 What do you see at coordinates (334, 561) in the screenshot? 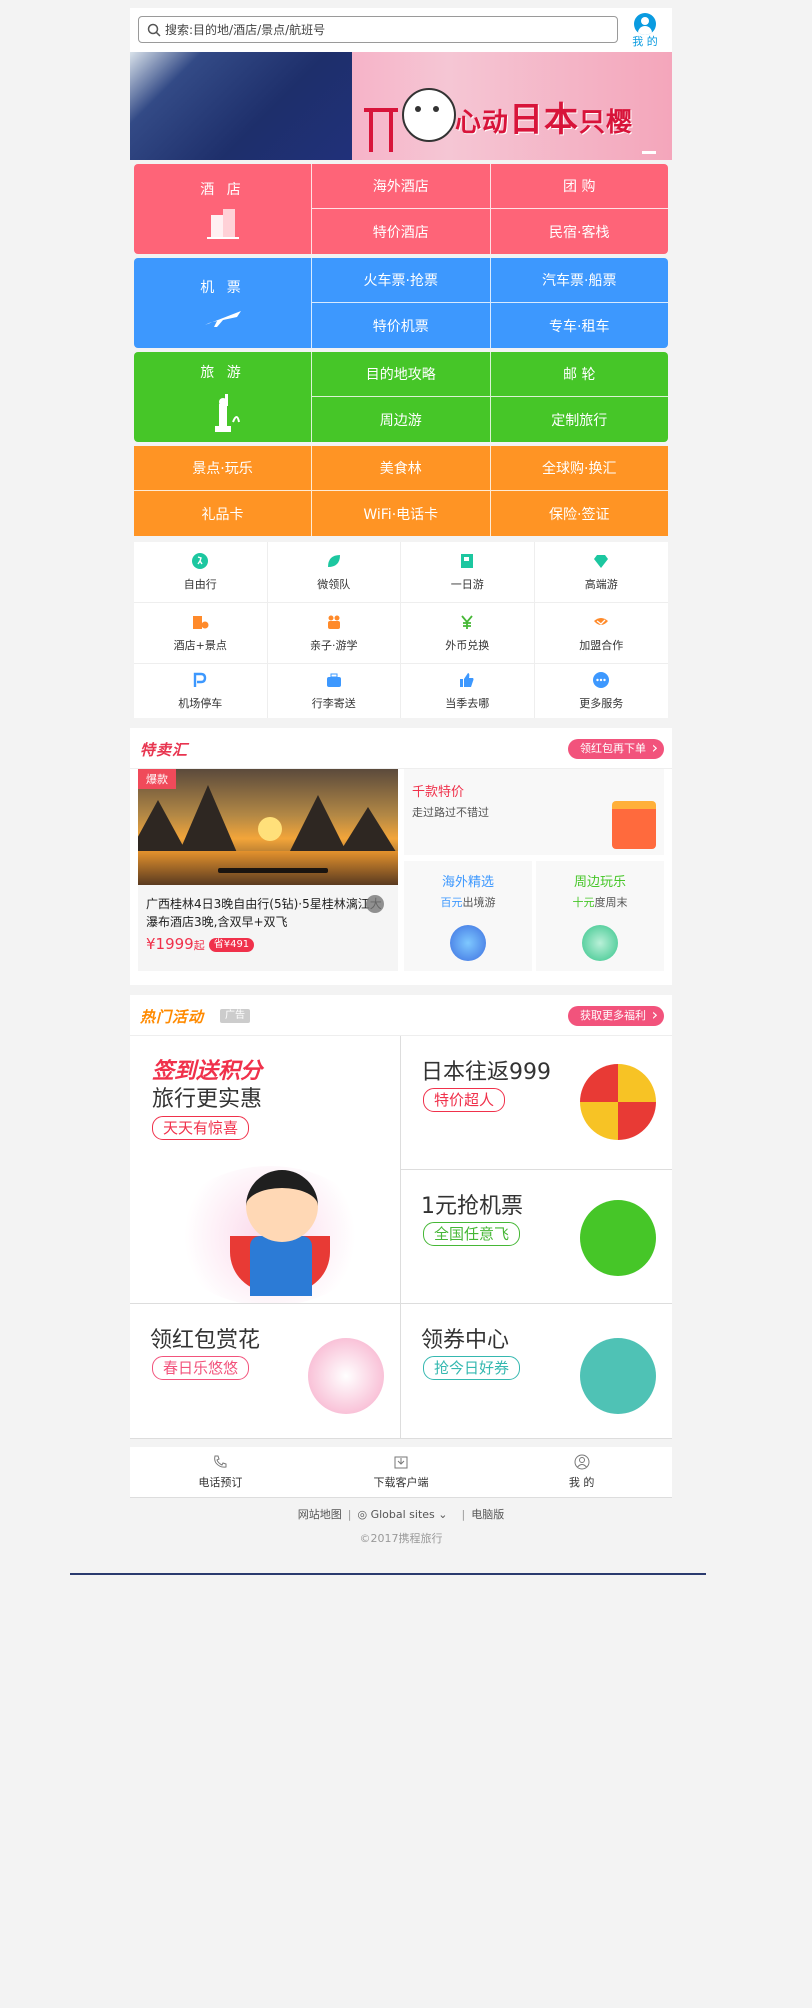
I see `leaf-icon` at bounding box center [334, 561].